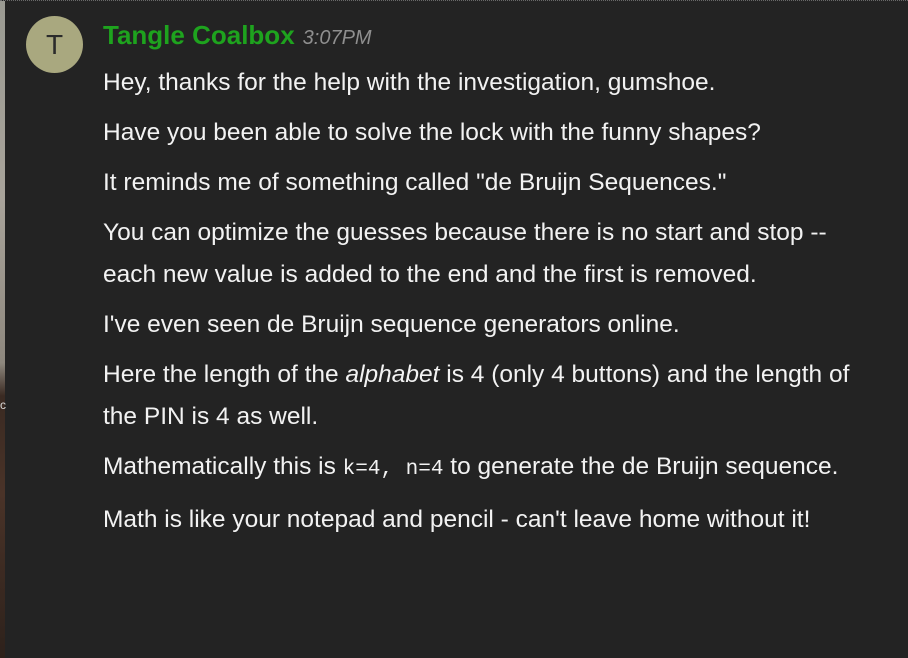 This screenshot has height=658, width=908. I want to click on message-timestamp: 3:07PM, so click(337, 38).